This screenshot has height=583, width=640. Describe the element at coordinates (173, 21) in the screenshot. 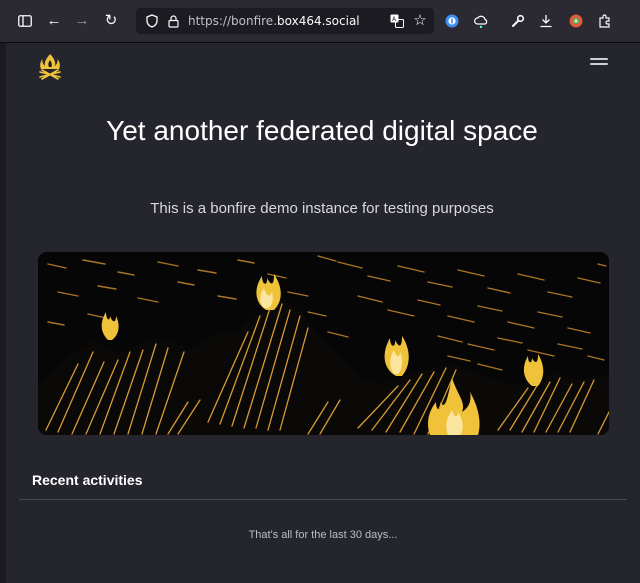

I see `lock-icon` at that location.